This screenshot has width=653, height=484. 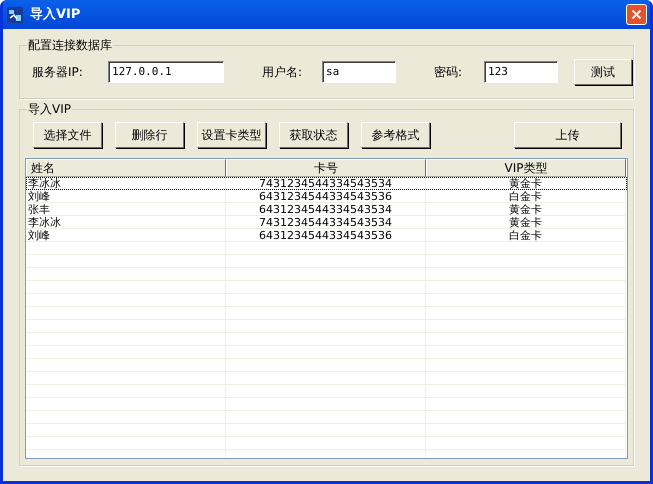 What do you see at coordinates (326, 168) in the screenshot?
I see `column-header: 卡号` at bounding box center [326, 168].